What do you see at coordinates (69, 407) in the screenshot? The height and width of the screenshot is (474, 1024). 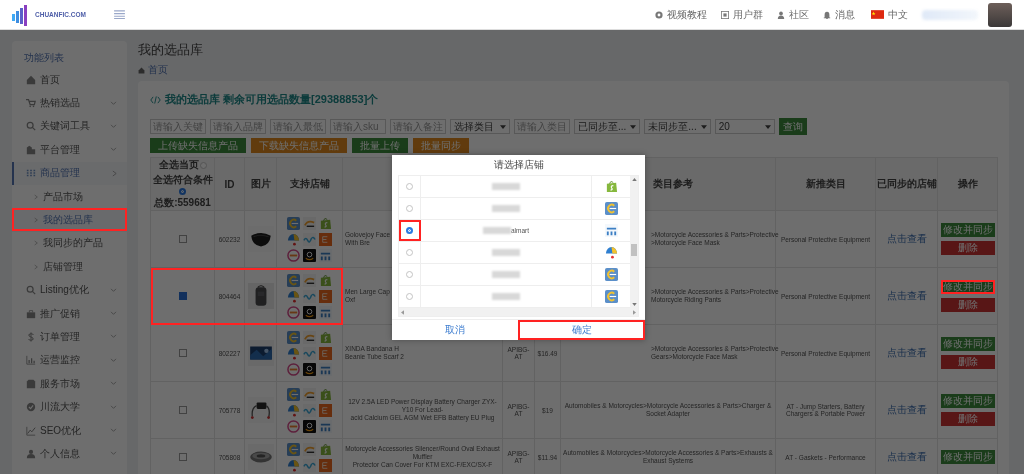 I see `sidebar-item: 川流大学` at bounding box center [69, 407].